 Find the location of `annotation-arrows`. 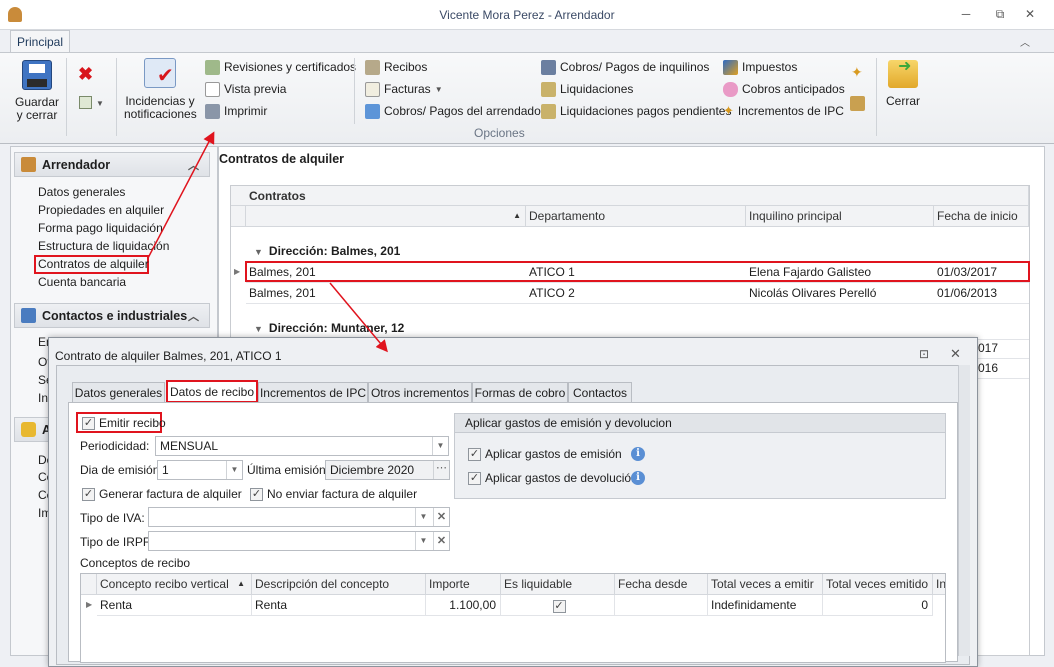

annotation-arrows is located at coordinates (267, 242).